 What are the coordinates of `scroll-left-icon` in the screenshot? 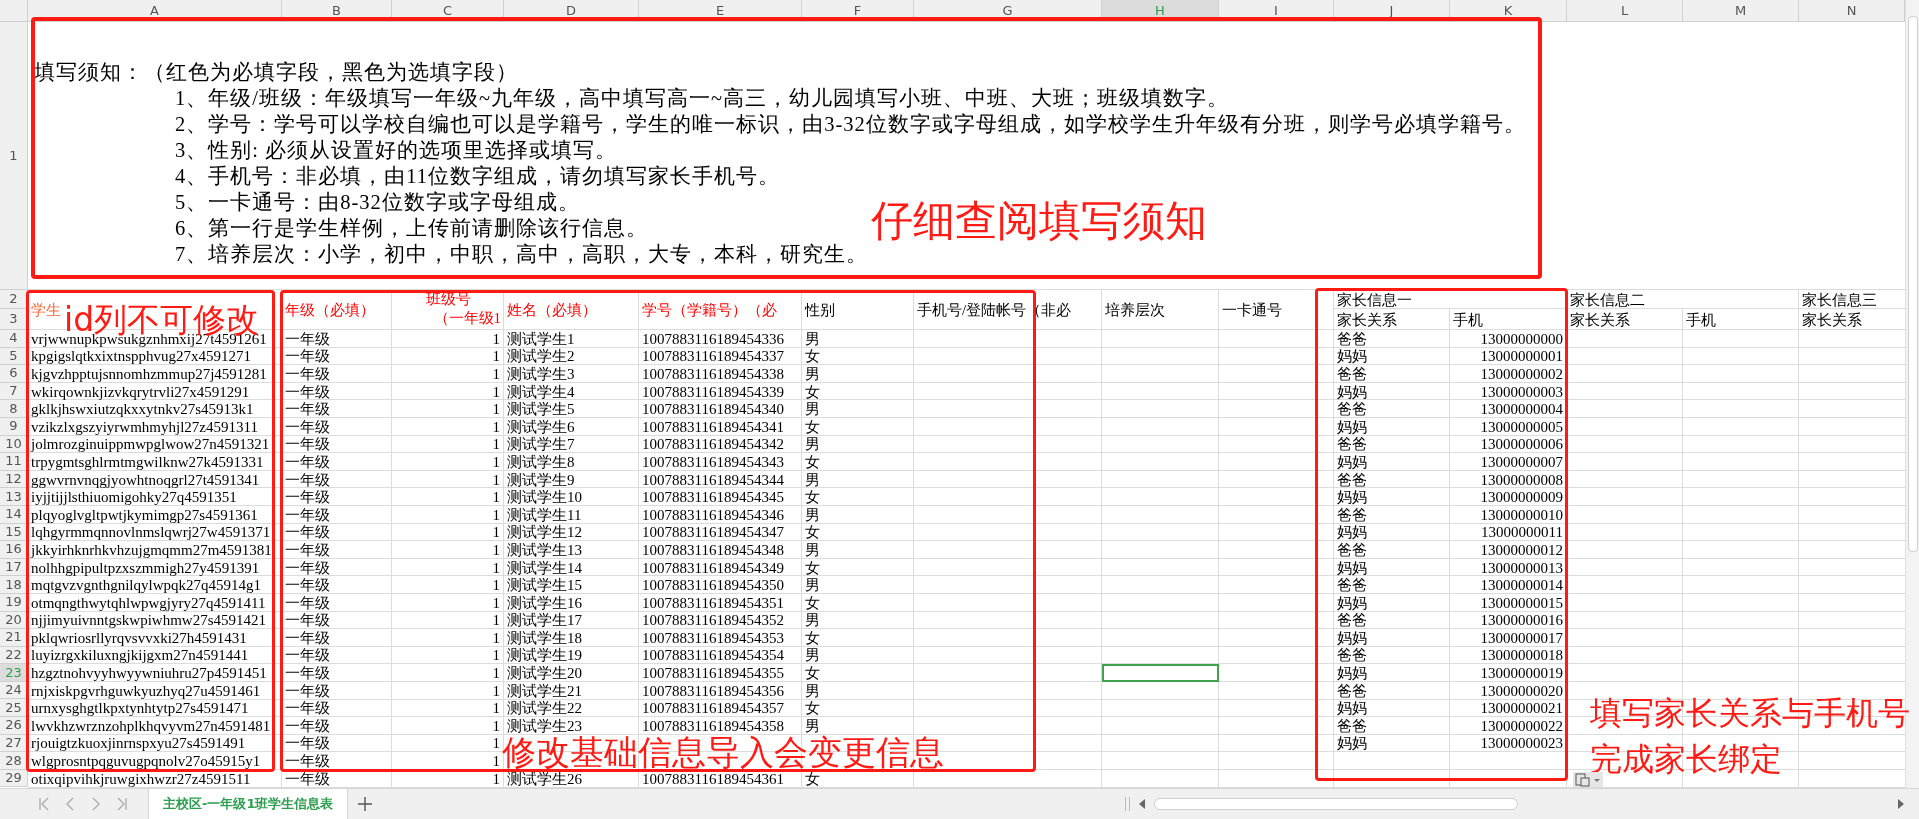 It's located at (1142, 804).